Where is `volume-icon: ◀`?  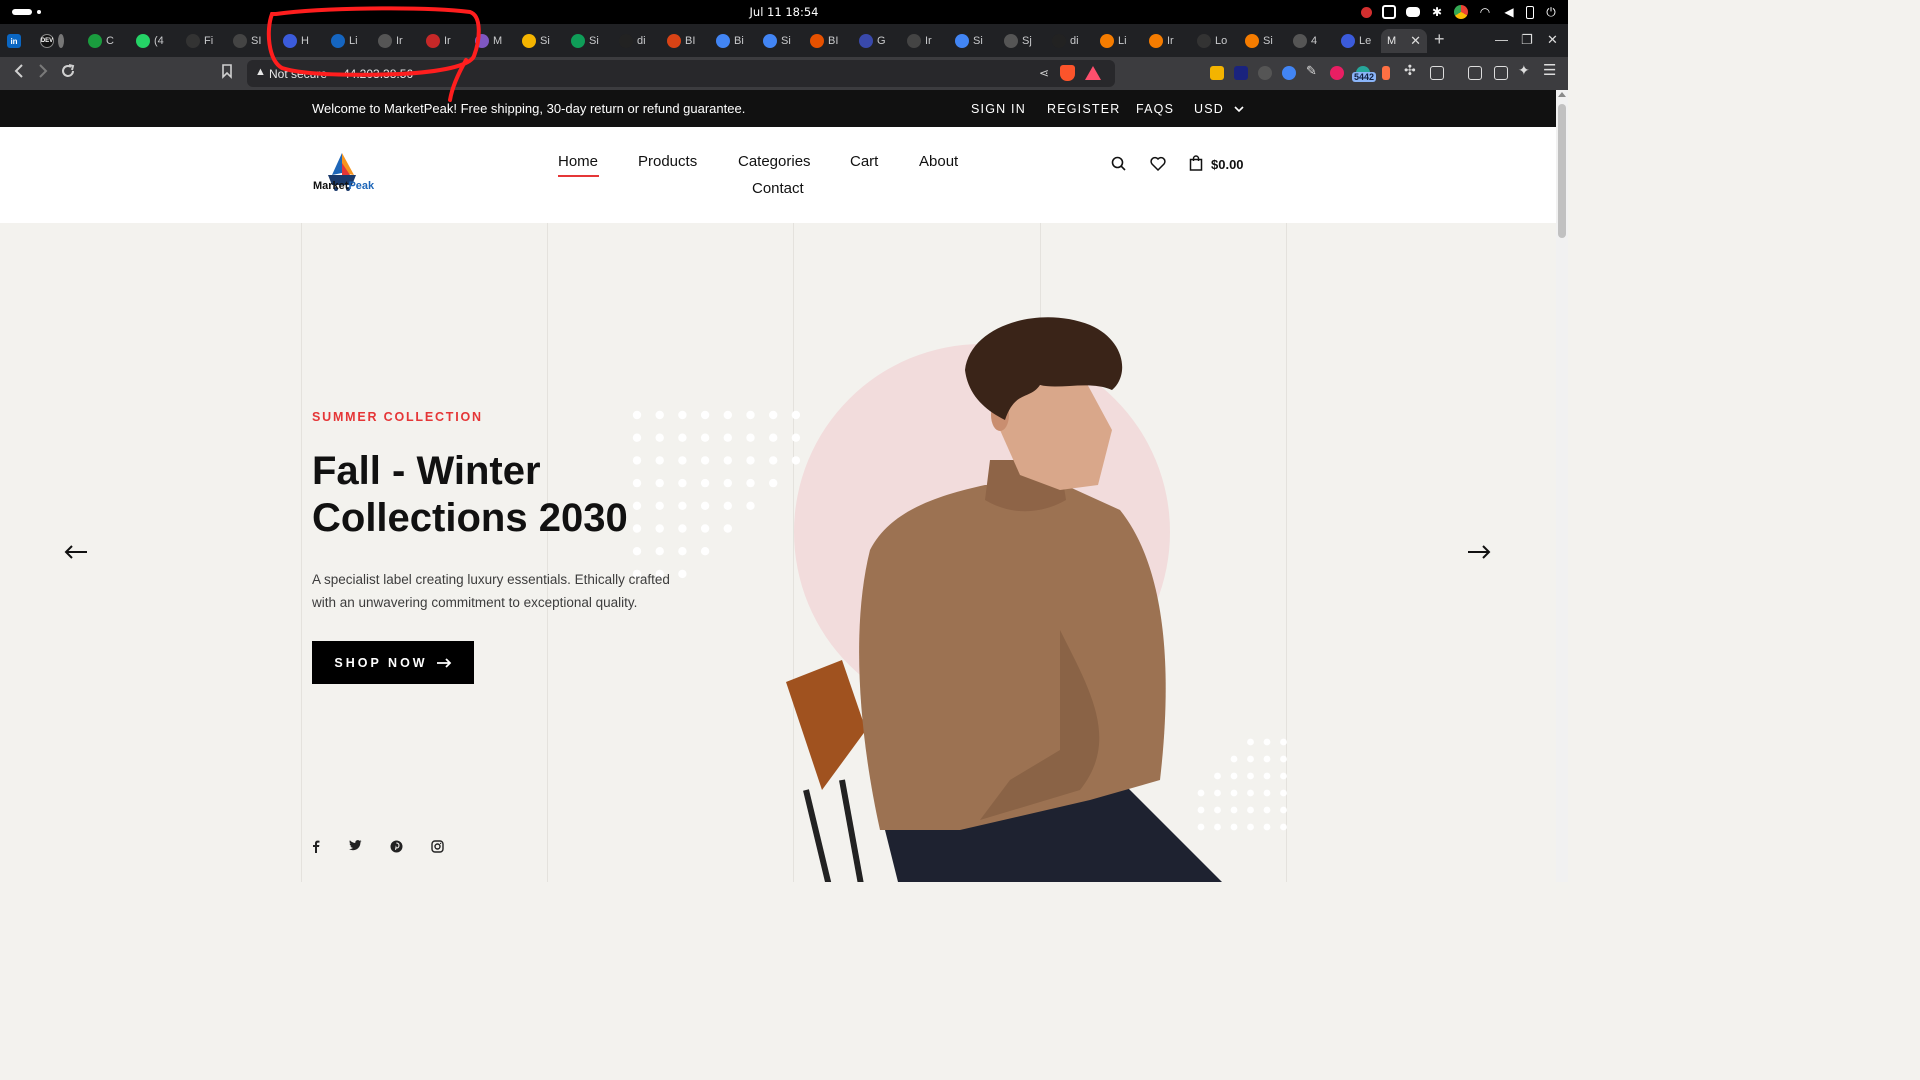
volume-icon: ◀ is located at coordinates (1509, 12).